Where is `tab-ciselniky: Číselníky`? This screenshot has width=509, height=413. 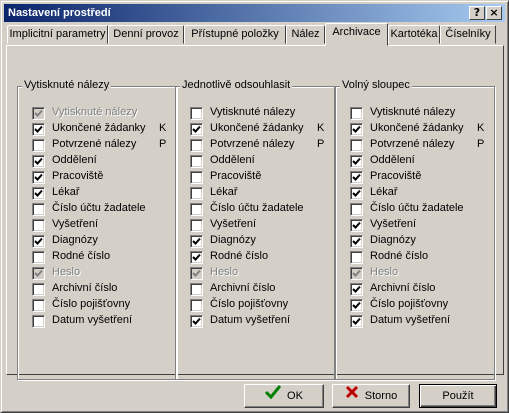 tab-ciselniky: Číselníky is located at coordinates (468, 34).